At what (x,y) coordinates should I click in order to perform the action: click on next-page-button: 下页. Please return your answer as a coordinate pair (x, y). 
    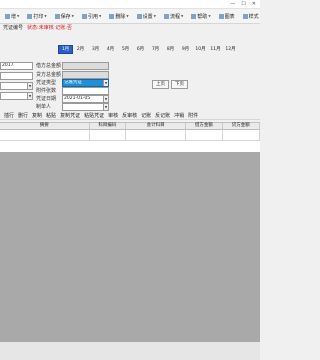
    Looking at the image, I should click on (179, 84).